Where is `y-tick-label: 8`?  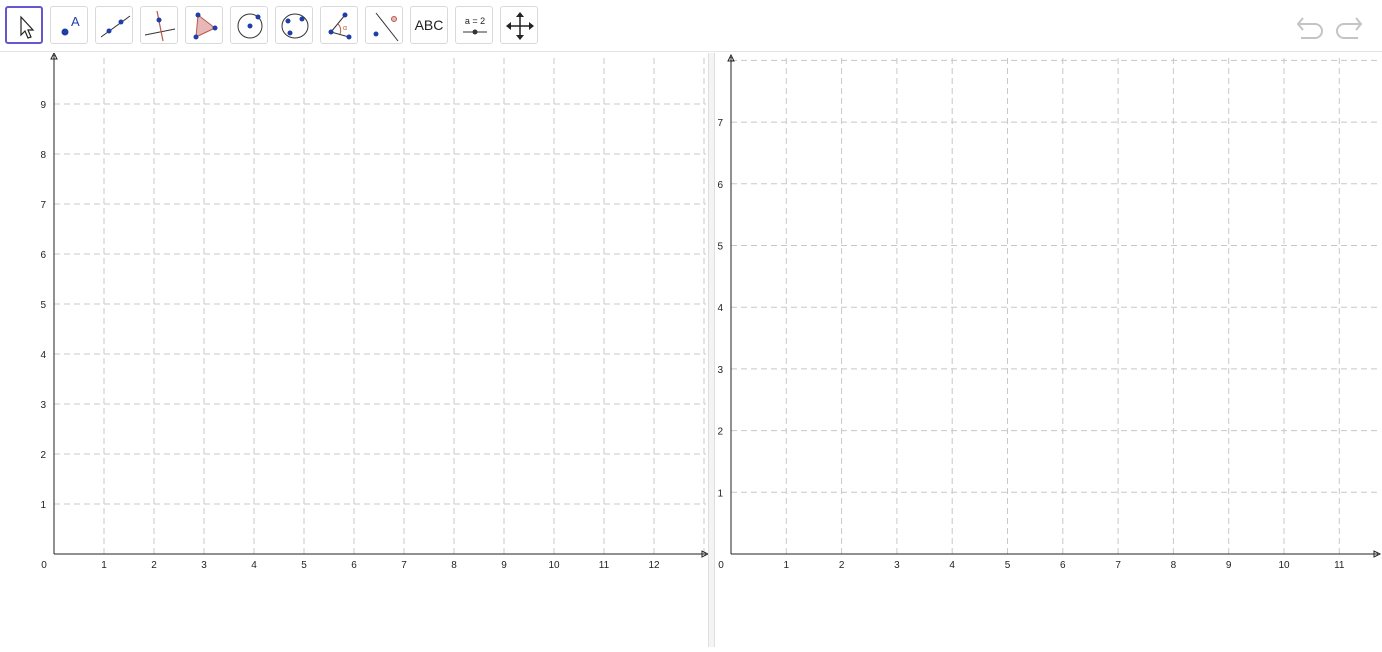
y-tick-label: 8 is located at coordinates (43, 155).